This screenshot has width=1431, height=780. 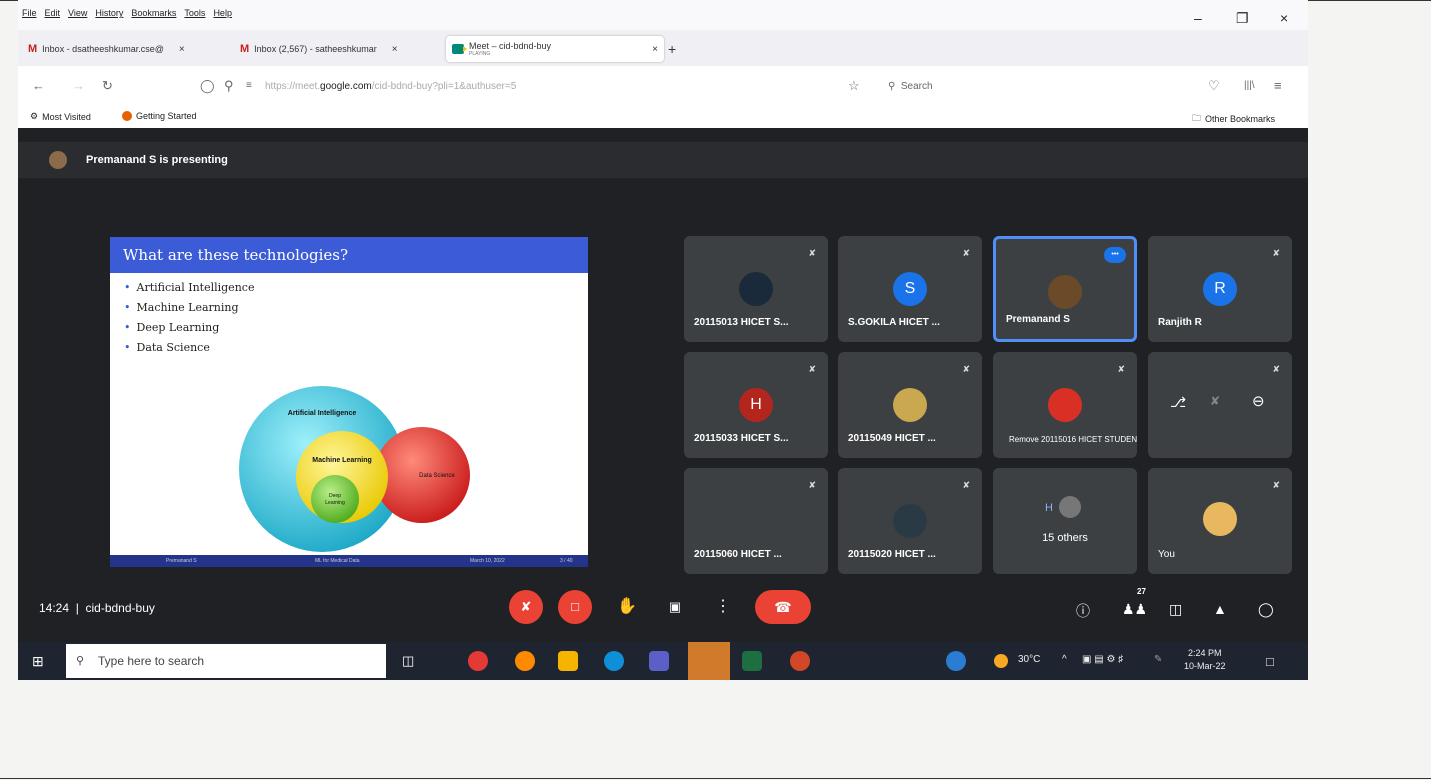 I want to click on gmail-icon: M, so click(x=245, y=49).